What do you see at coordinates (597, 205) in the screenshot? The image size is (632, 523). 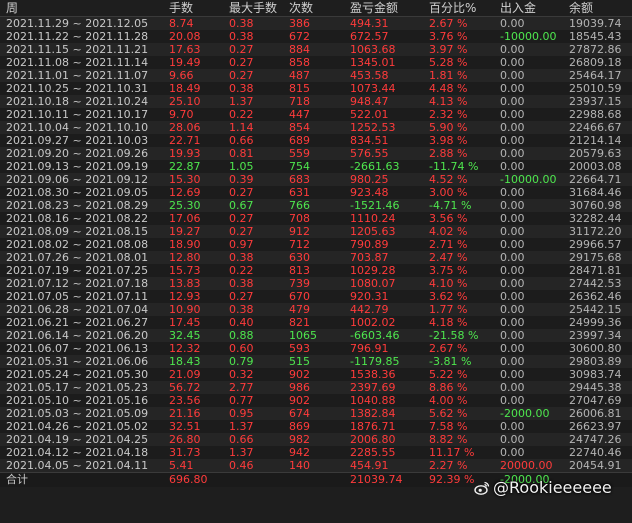 I see `balance-cell: 30760.98` at bounding box center [597, 205].